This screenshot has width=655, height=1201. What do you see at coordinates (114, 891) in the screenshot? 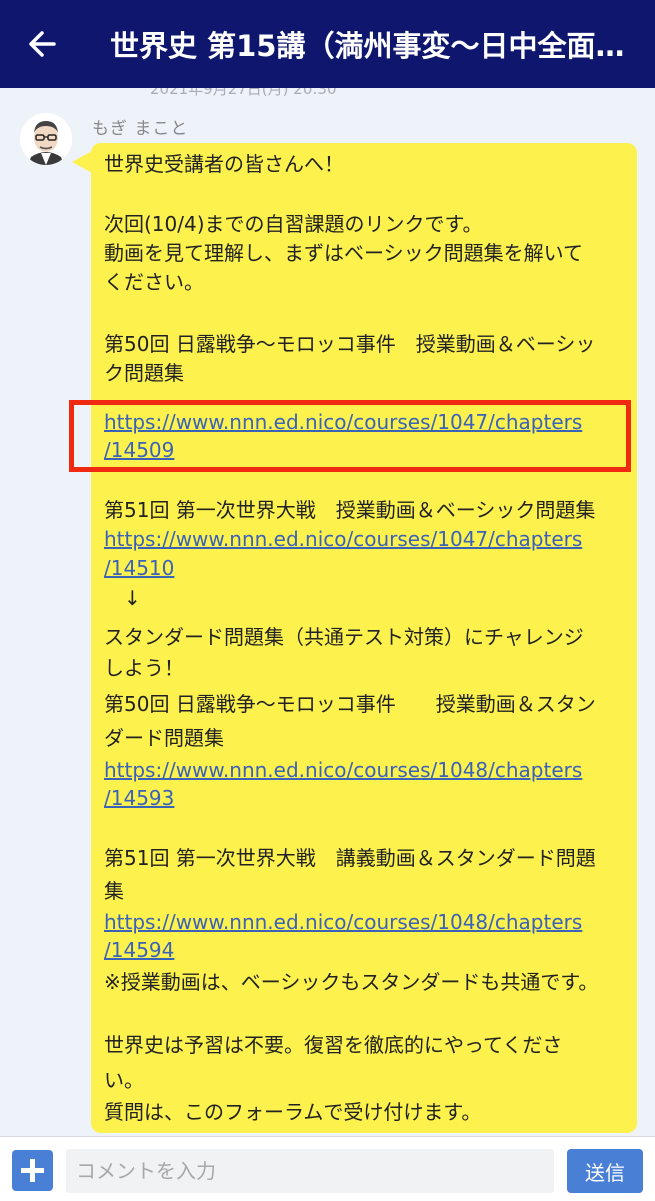
I see `message-line: 集` at bounding box center [114, 891].